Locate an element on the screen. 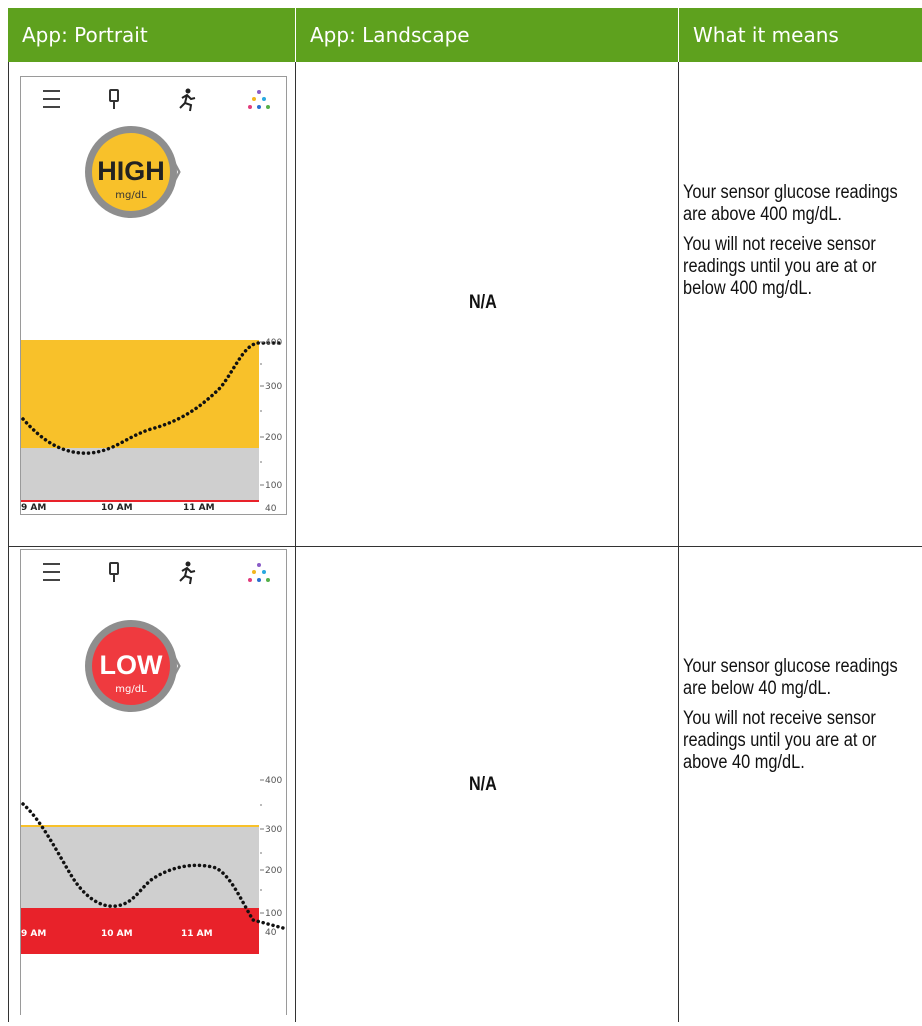  low-zone is located at coordinates (140, 931).